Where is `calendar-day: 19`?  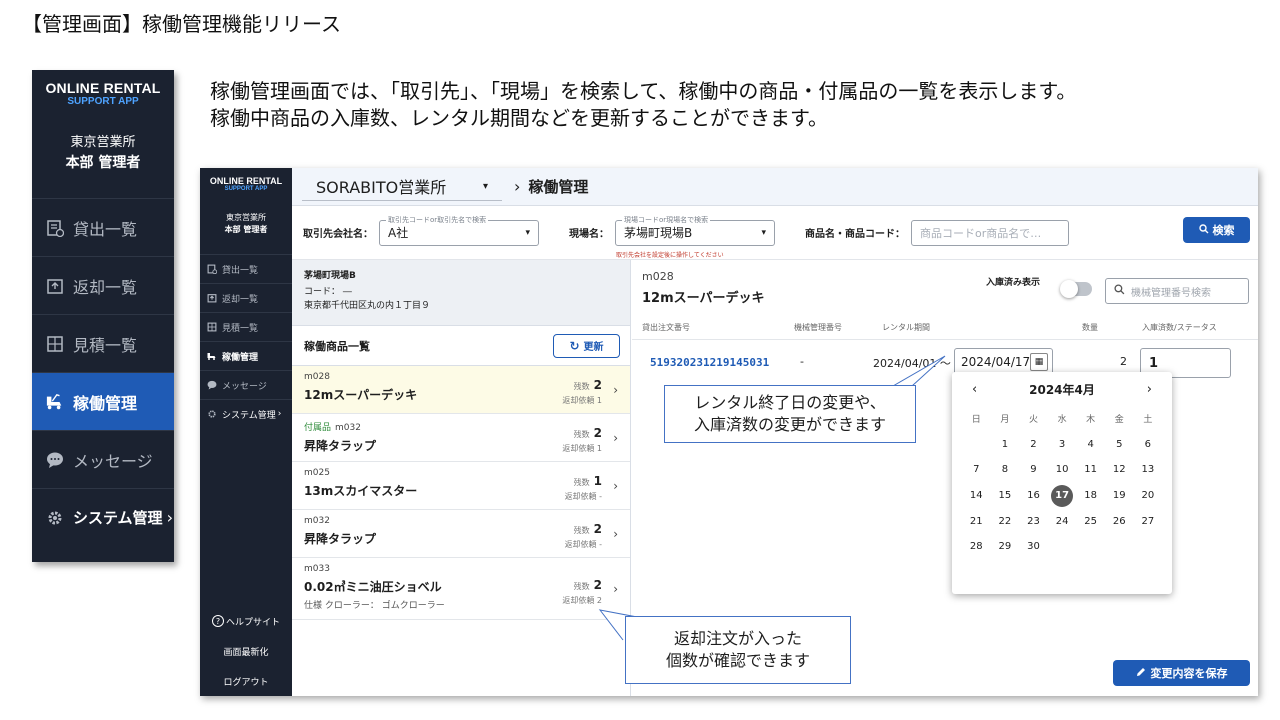
calendar-day: 19 is located at coordinates (1119, 496).